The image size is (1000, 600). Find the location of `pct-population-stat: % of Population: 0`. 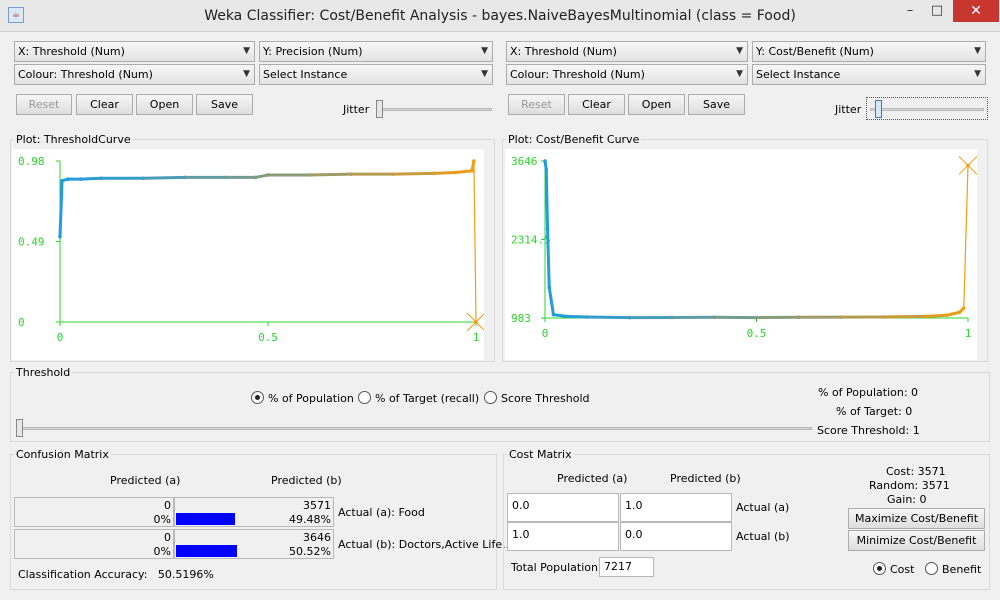

pct-population-stat: % of Population: 0 is located at coordinates (868, 392).